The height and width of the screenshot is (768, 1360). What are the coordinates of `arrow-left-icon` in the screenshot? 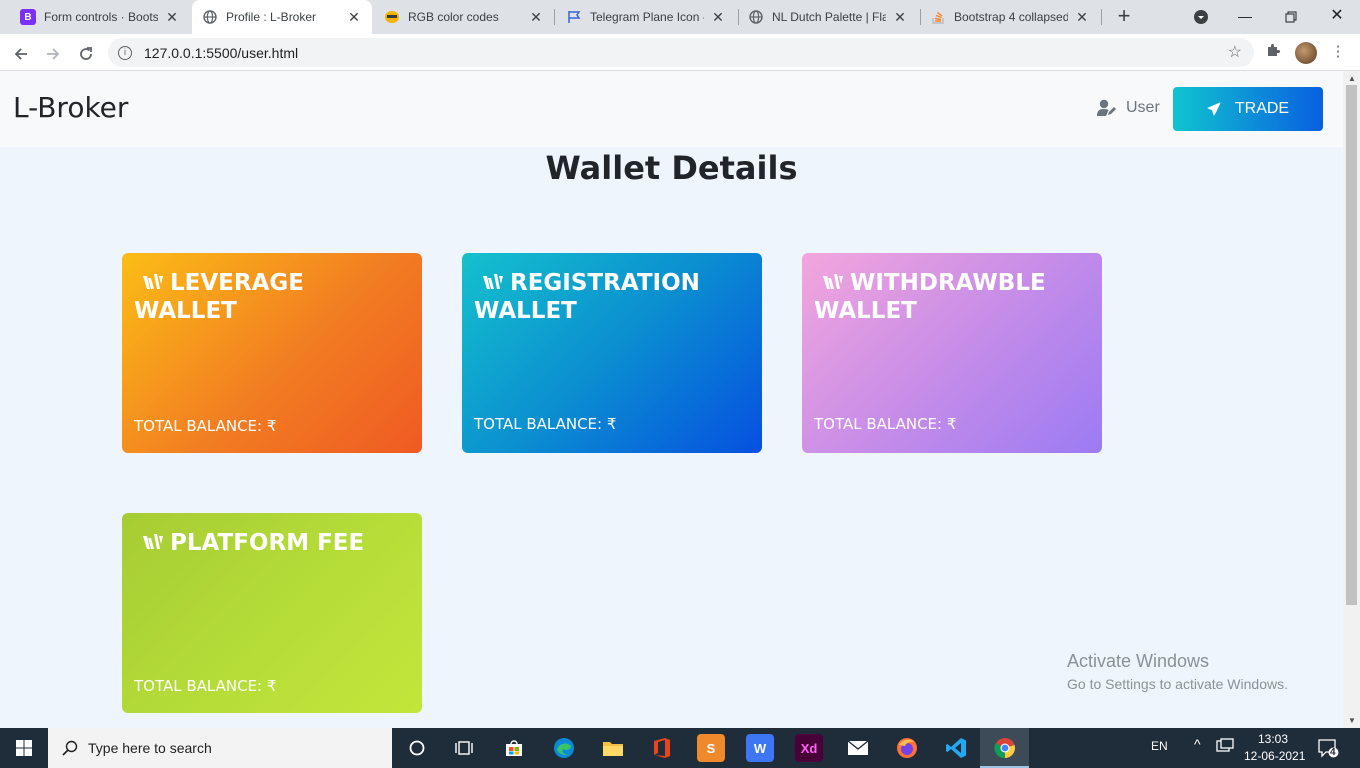 It's located at (20, 53).